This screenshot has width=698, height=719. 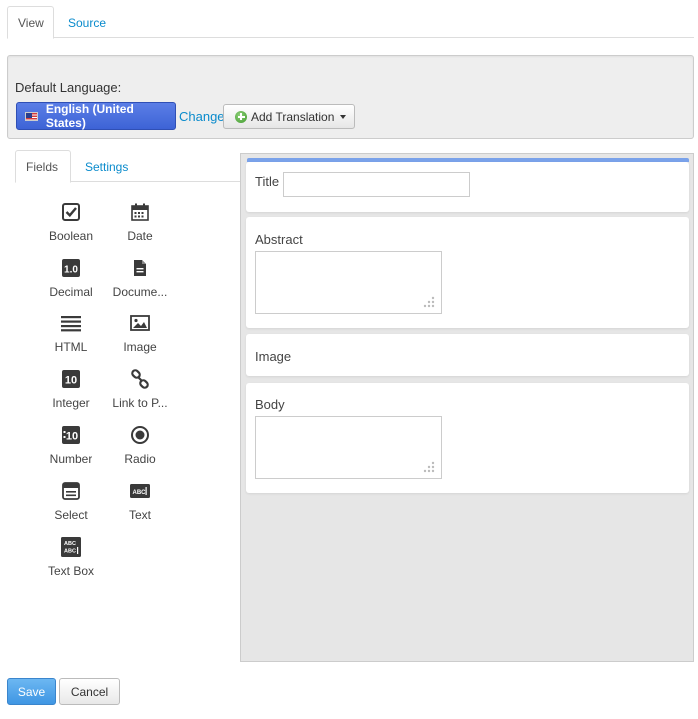 I want to click on add-translation-button: Add Translation, so click(x=289, y=116).